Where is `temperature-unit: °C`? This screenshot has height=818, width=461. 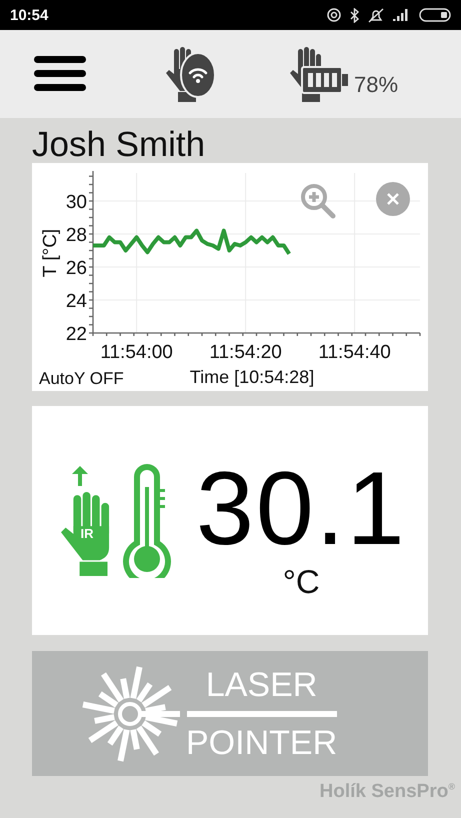
temperature-unit: °C is located at coordinates (301, 581).